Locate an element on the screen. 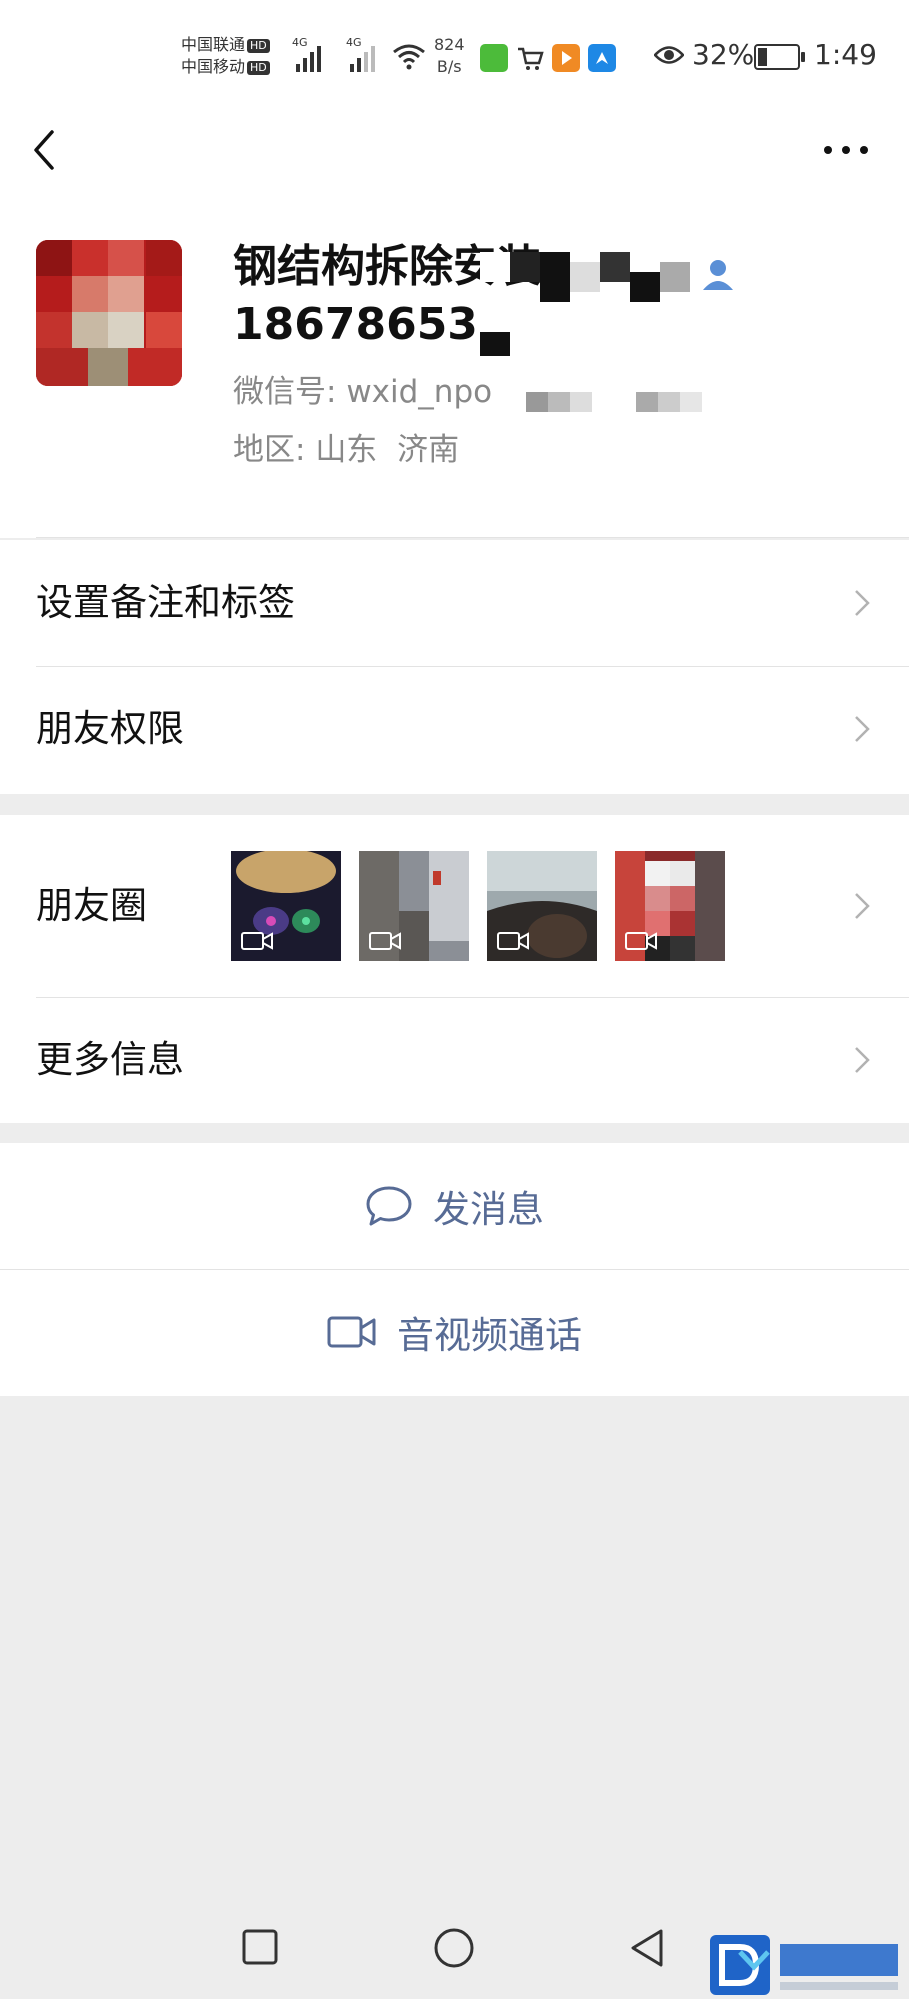 This screenshot has width=909, height=1999. video-call-label: 音视频通话 is located at coordinates (489, 1335).